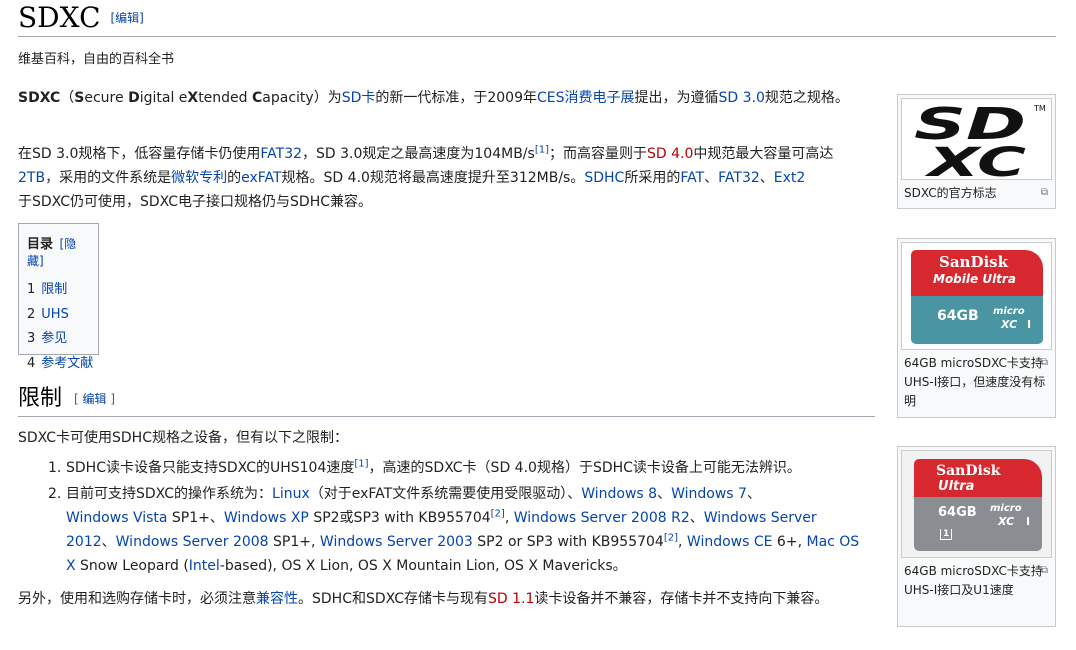 This screenshot has width=1076, height=650. Describe the element at coordinates (976, 380) in the screenshot. I see `thumbnail-caption: ⧉ 64GB microSDXC卡支持UHS-I接口，但速度没有标明` at that location.